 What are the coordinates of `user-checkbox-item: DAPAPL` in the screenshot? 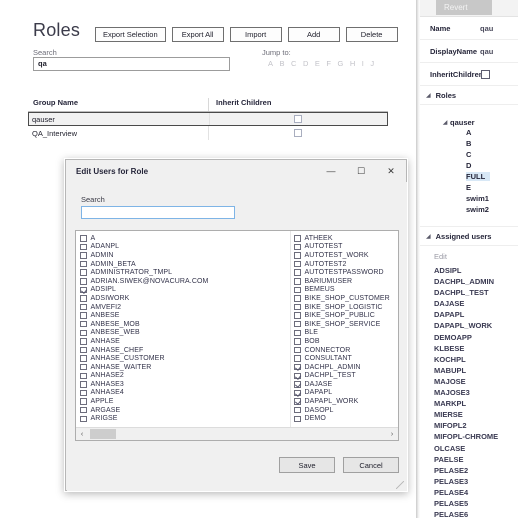 It's located at (346, 393).